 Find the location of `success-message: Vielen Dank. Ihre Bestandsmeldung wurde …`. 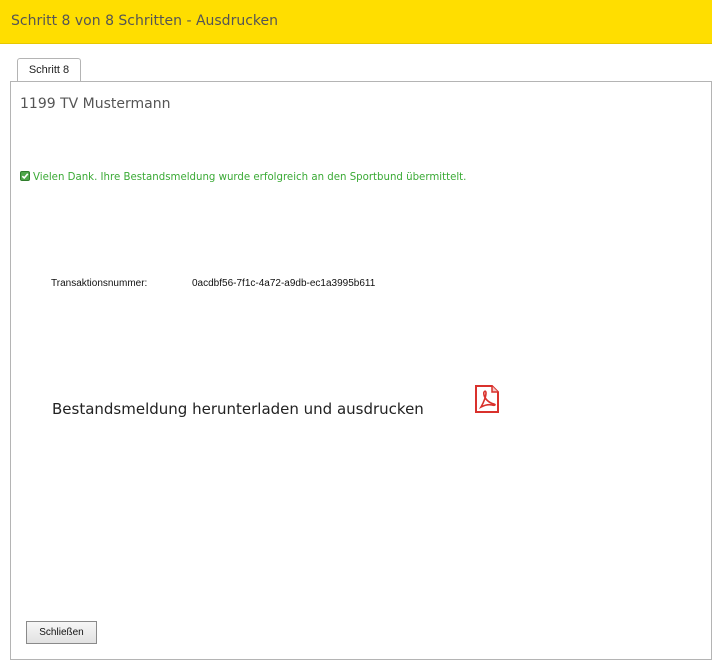

success-message: Vielen Dank. Ihre Bestandsmeldung wurde … is located at coordinates (243, 177).